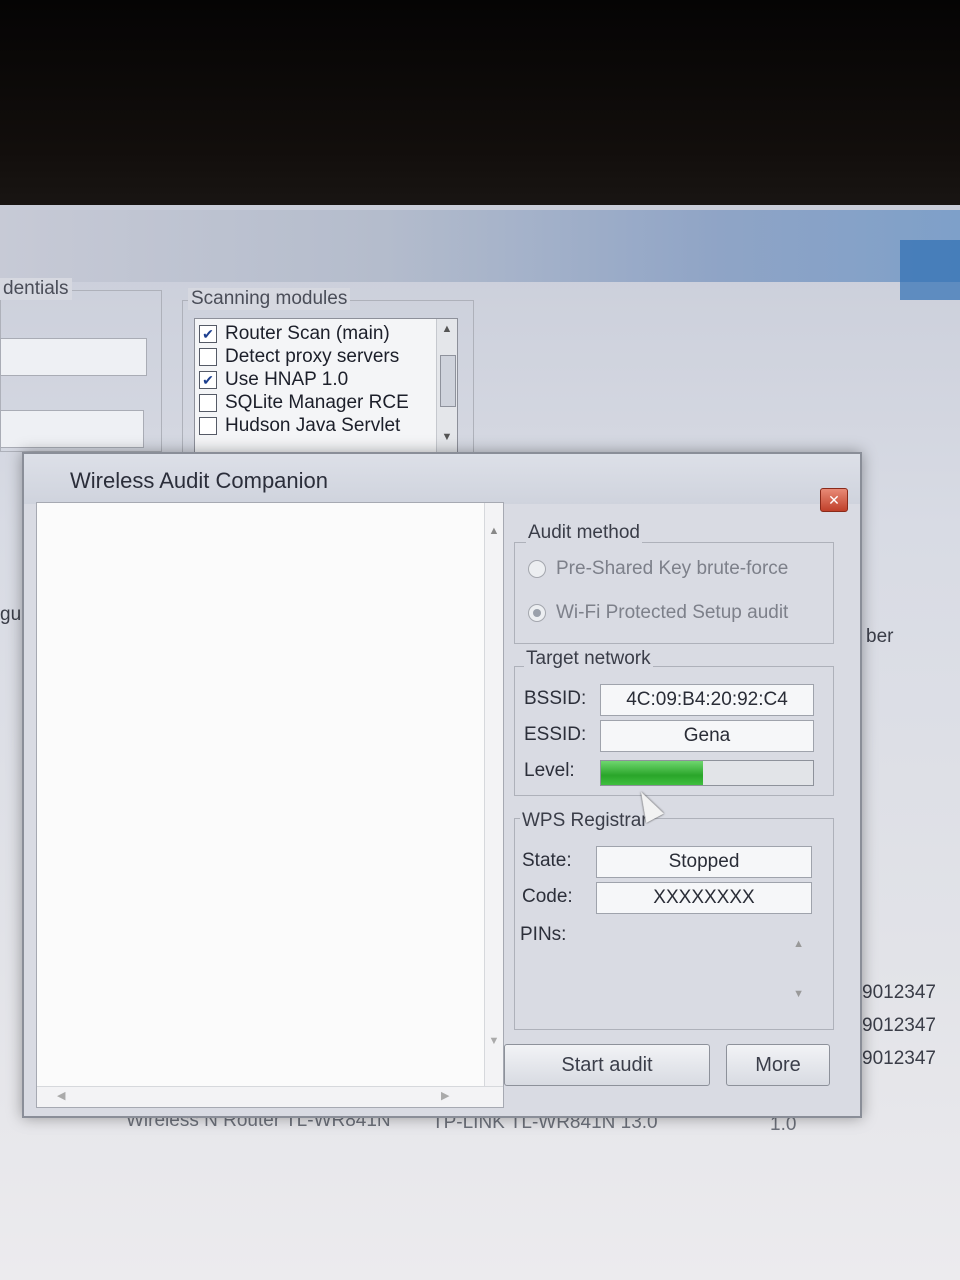  I want to click on modules-scrollbar: ▲ ▼, so click(446, 388).